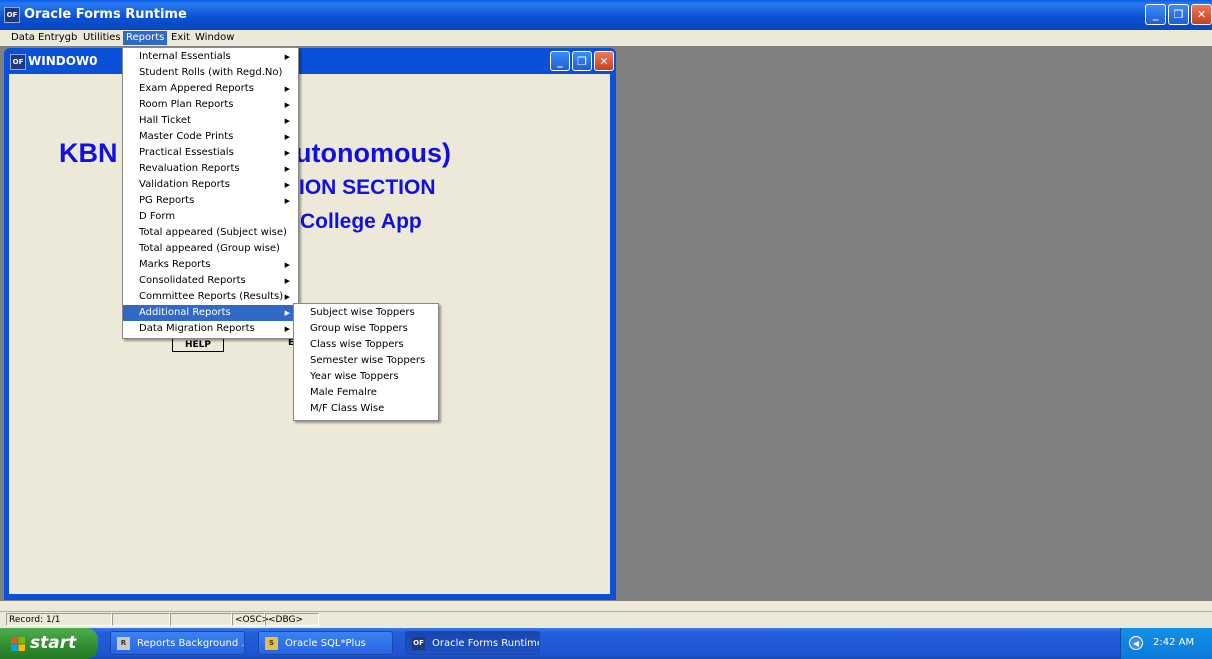  I want to click on system-tray: ◀ 2:42 AM, so click(1166, 643).